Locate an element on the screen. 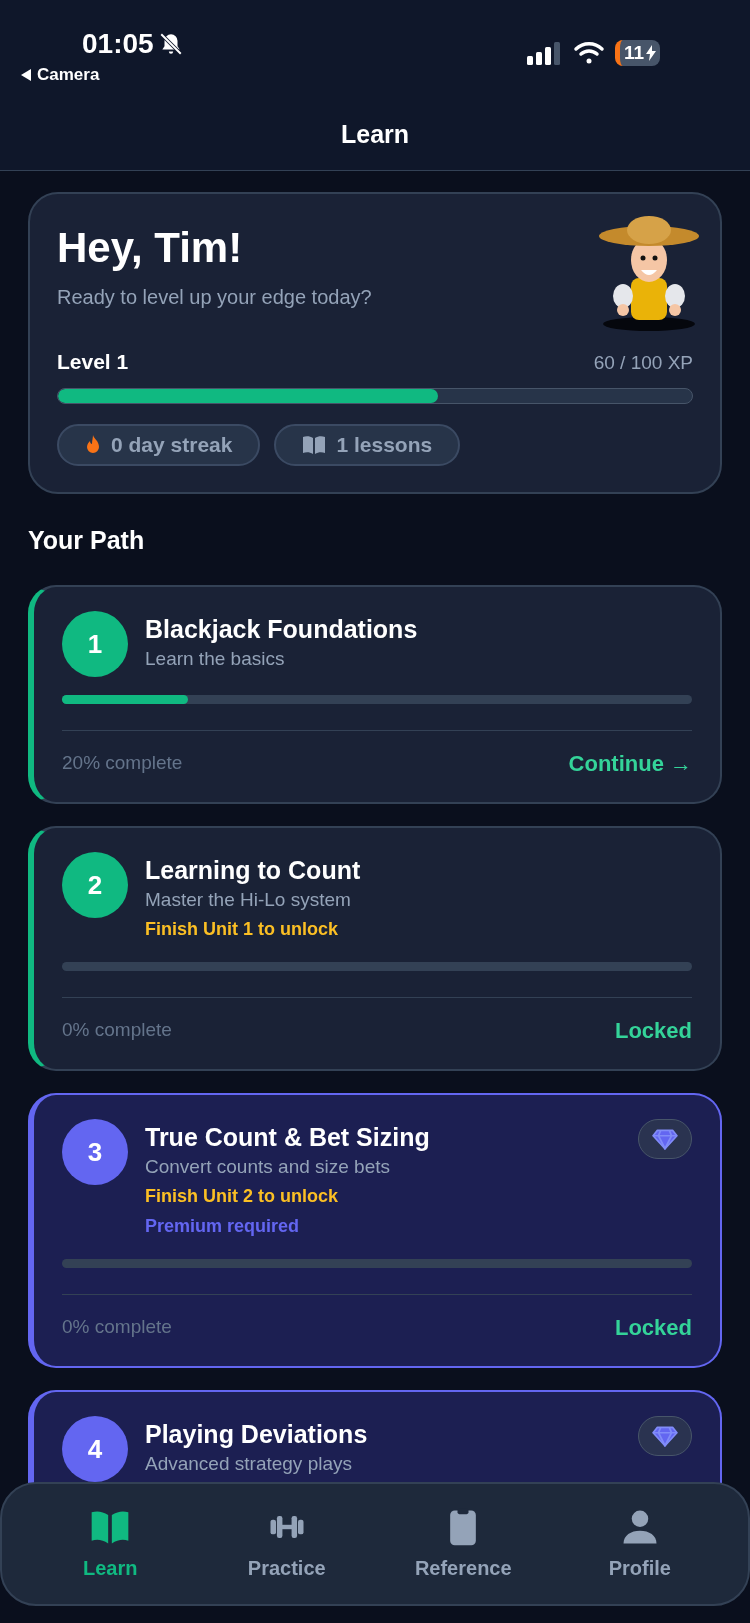 This screenshot has width=750, height=1623. book-icon is located at coordinates (314, 444).